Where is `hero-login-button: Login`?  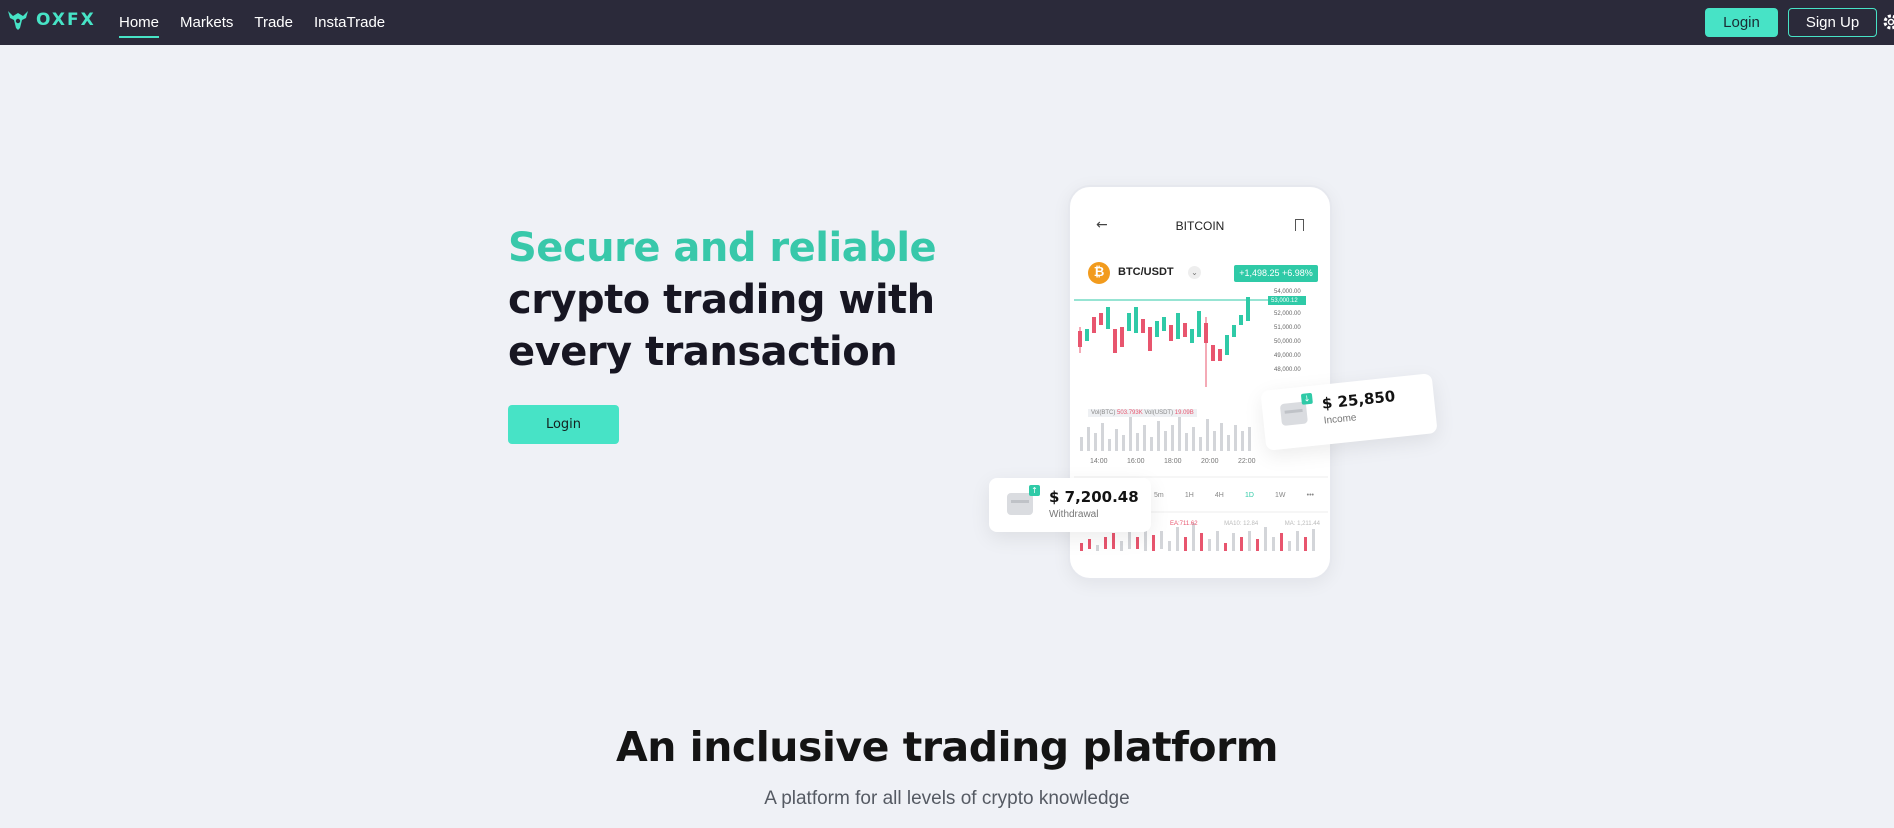 hero-login-button: Login is located at coordinates (563, 424).